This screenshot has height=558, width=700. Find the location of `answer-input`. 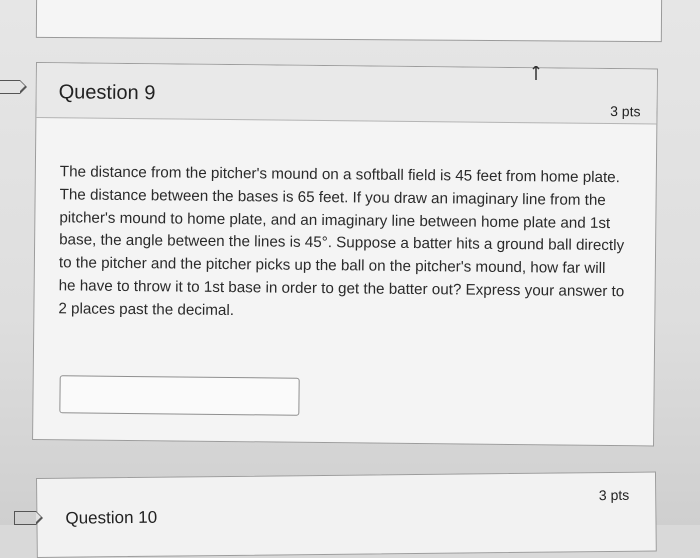

answer-input is located at coordinates (179, 395).